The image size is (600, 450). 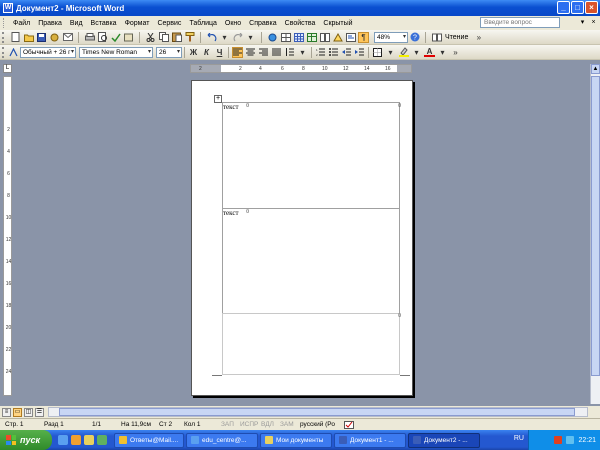 What do you see at coordinates (41, 37) in the screenshot?
I see `save-icon` at bounding box center [41, 37].